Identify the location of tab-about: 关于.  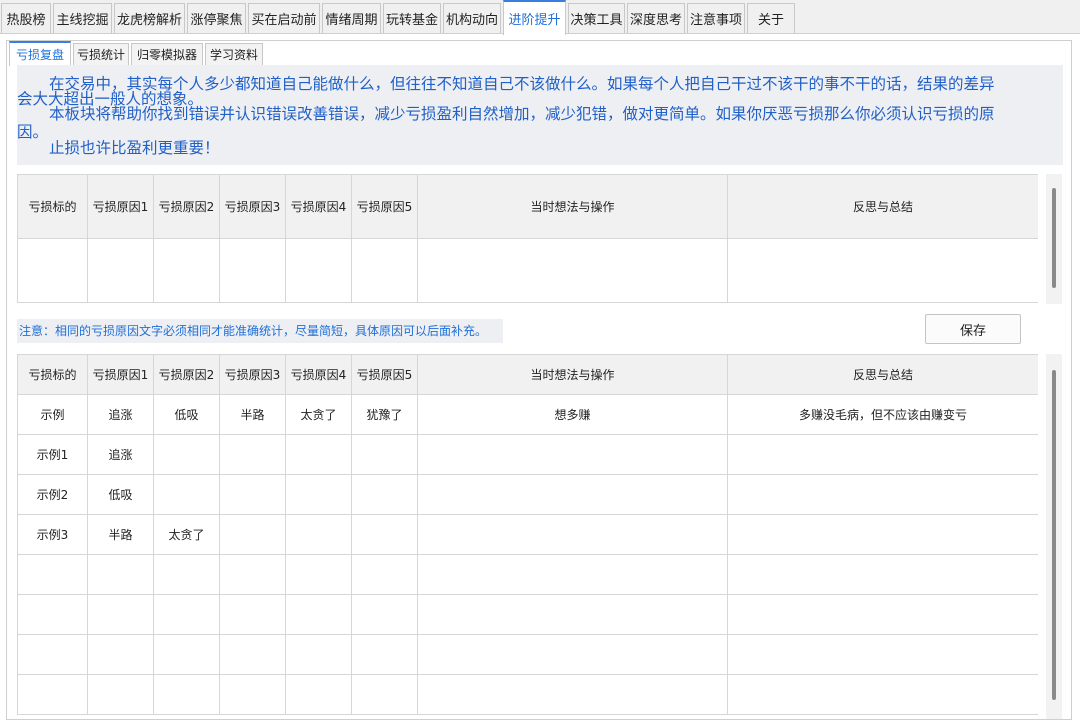
(771, 18).